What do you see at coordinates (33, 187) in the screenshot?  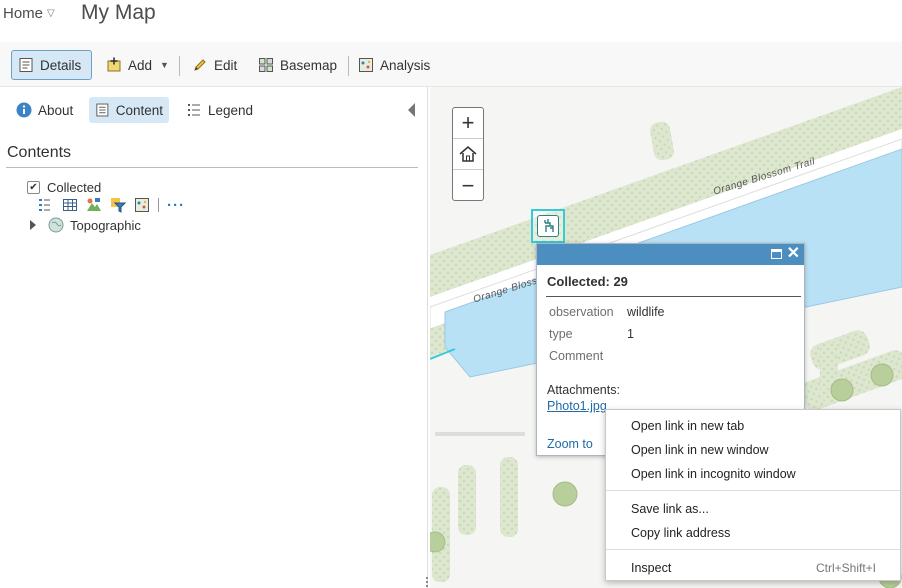 I see `layer-visibility-checkbox: ✔` at bounding box center [33, 187].